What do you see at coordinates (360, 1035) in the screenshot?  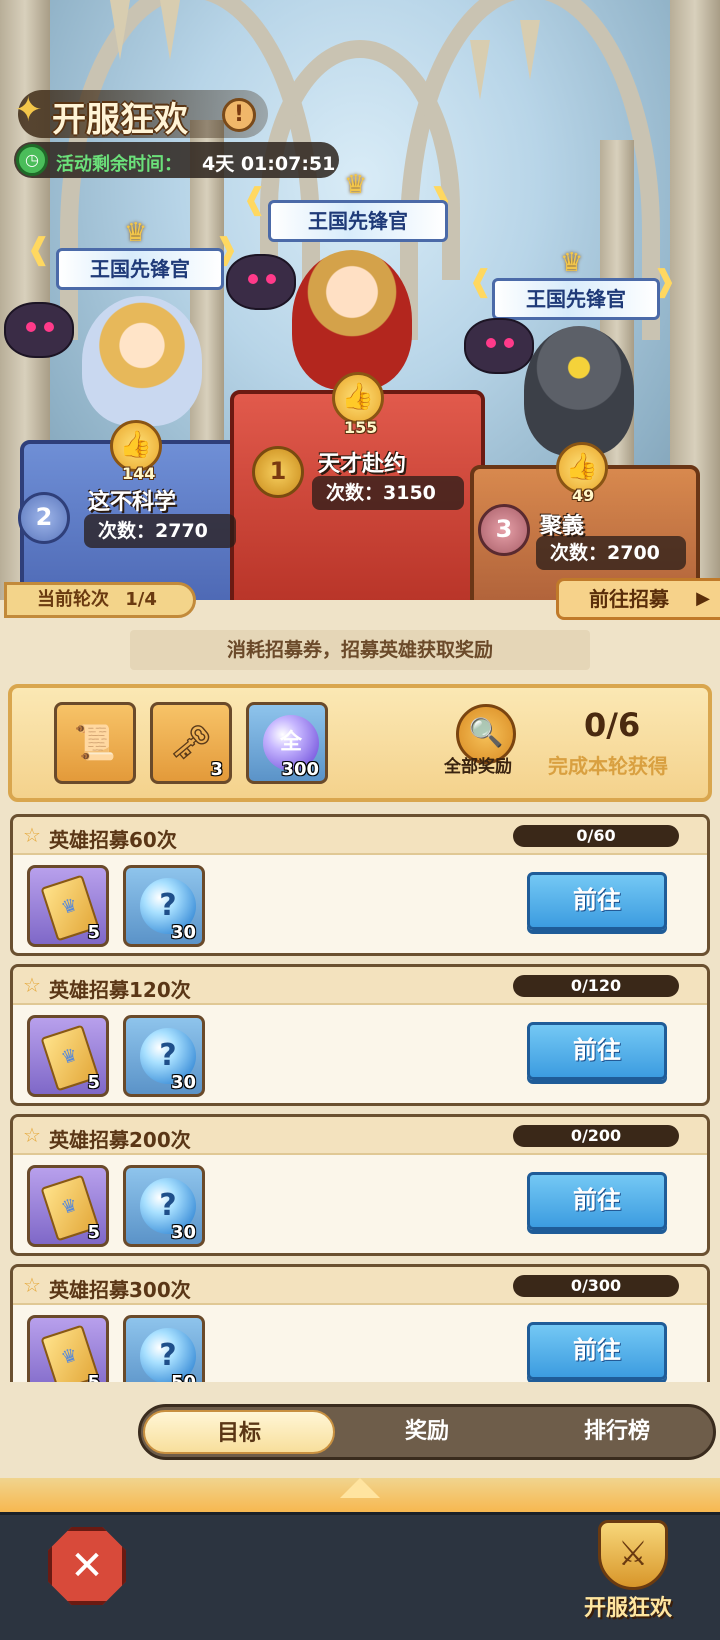 I see `task-card: ☆ 英雄招募120次 0/120 ♛ 5 ? 30 前往` at bounding box center [360, 1035].